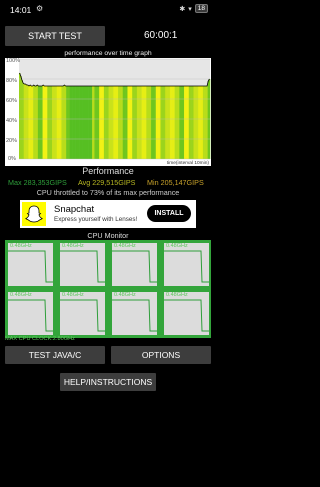  Describe the element at coordinates (108, 53) in the screenshot. I see `graph-title: performance over time graph` at that location.